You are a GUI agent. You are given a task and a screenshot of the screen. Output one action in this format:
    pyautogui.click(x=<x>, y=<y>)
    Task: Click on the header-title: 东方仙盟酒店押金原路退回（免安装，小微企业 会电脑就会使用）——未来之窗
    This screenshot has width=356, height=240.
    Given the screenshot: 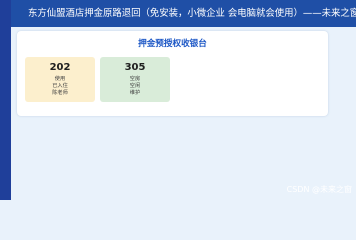 What is the action you would take?
    pyautogui.click(x=192, y=13)
    